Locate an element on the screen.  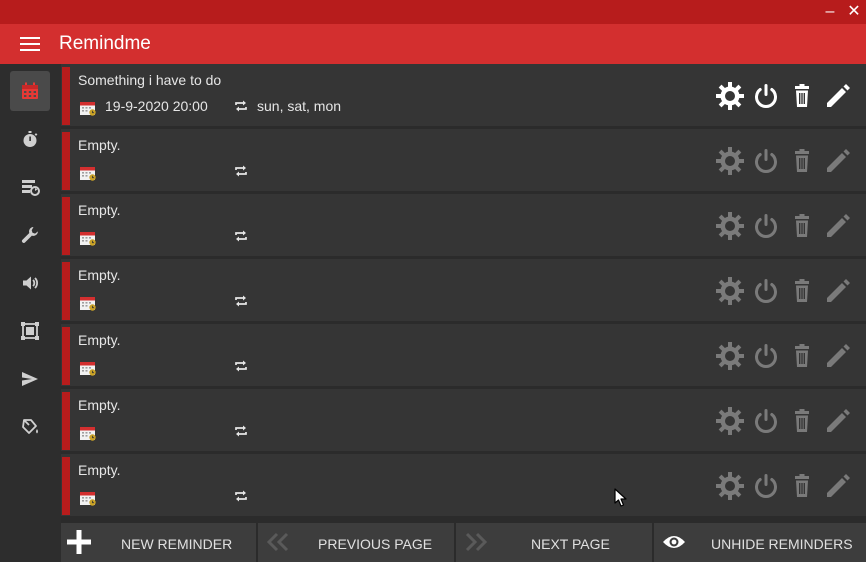
sidebar-item-timer is located at coordinates (30, 139).